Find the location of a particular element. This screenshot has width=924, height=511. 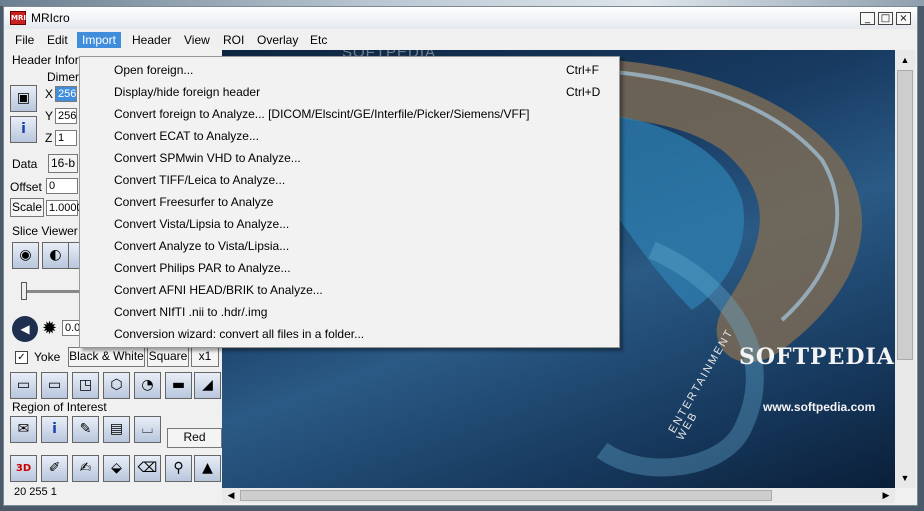

scale-field: 1.0000 is located at coordinates (64, 208).